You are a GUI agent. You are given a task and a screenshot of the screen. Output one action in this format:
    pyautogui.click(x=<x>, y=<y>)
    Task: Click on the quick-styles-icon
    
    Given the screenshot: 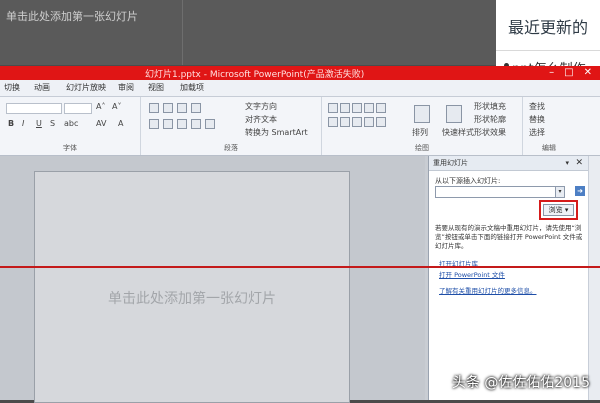 What is the action you would take?
    pyautogui.click(x=454, y=114)
    